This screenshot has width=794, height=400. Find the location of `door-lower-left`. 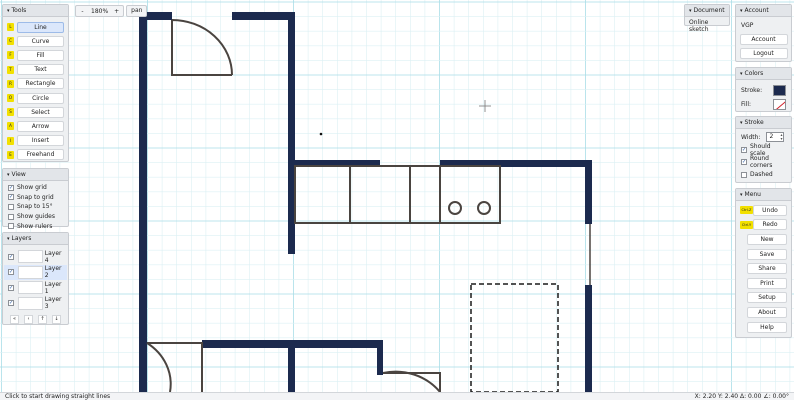

door-lower-left is located at coordinates (174, 367).